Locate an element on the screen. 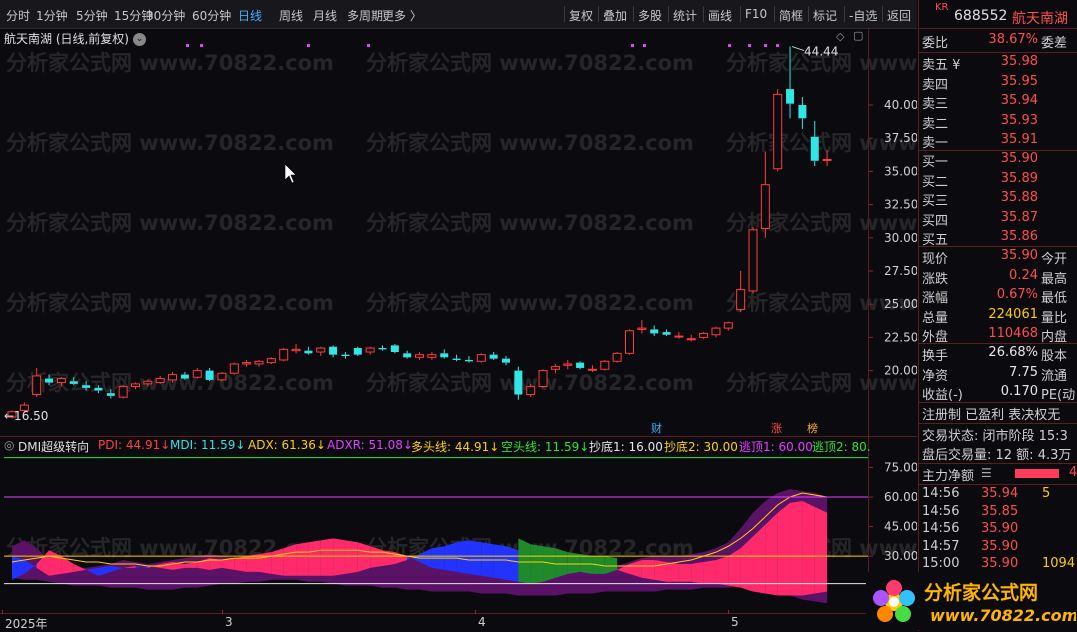 This screenshot has width=1077, height=632. bid-row-value: 35.89 is located at coordinates (1019, 178).